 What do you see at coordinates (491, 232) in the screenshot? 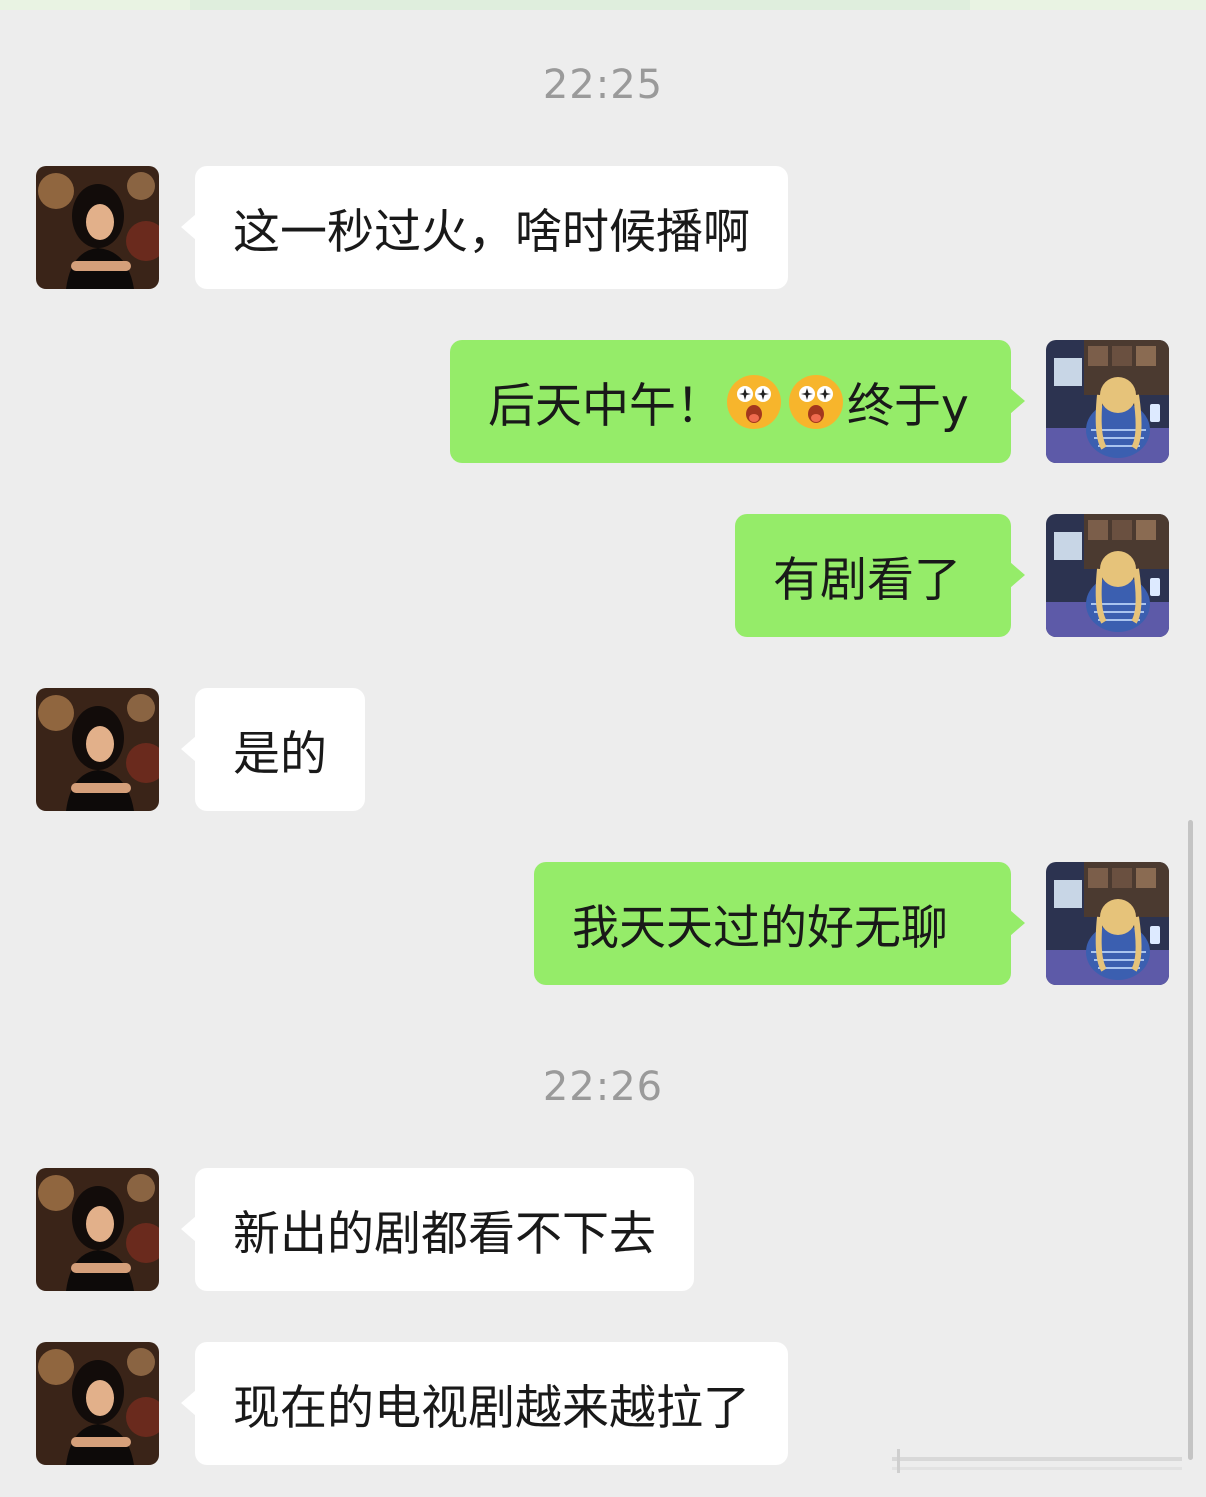
I see `message-text: 这一秒过火，啥时候播啊` at bounding box center [491, 232].